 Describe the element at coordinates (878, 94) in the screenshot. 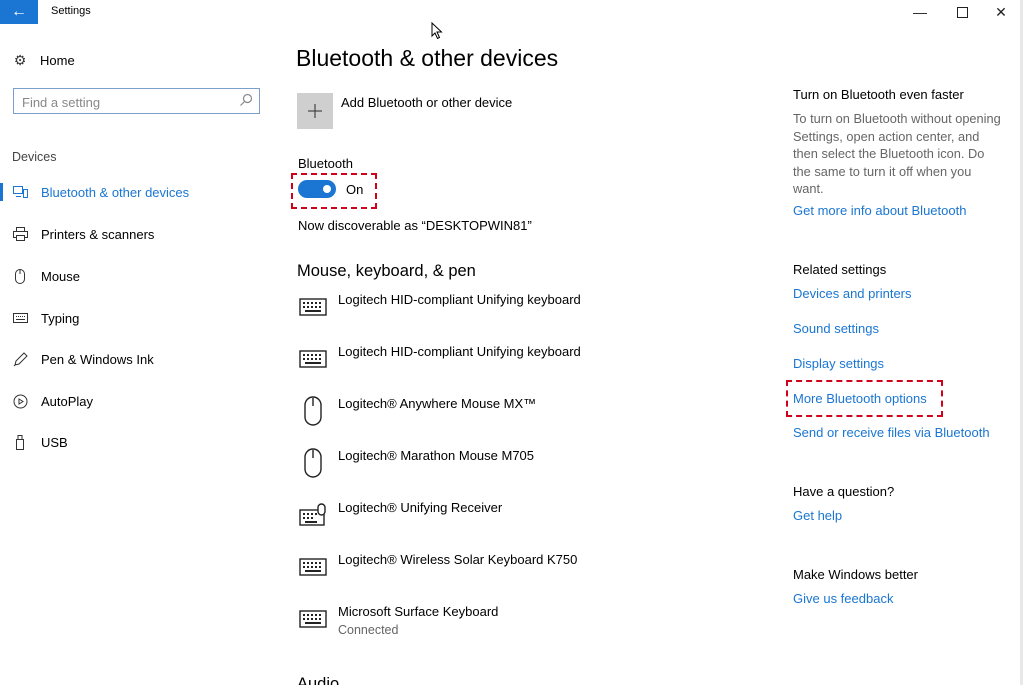

I see `tip-title: Turn on Bluetooth even faster` at that location.